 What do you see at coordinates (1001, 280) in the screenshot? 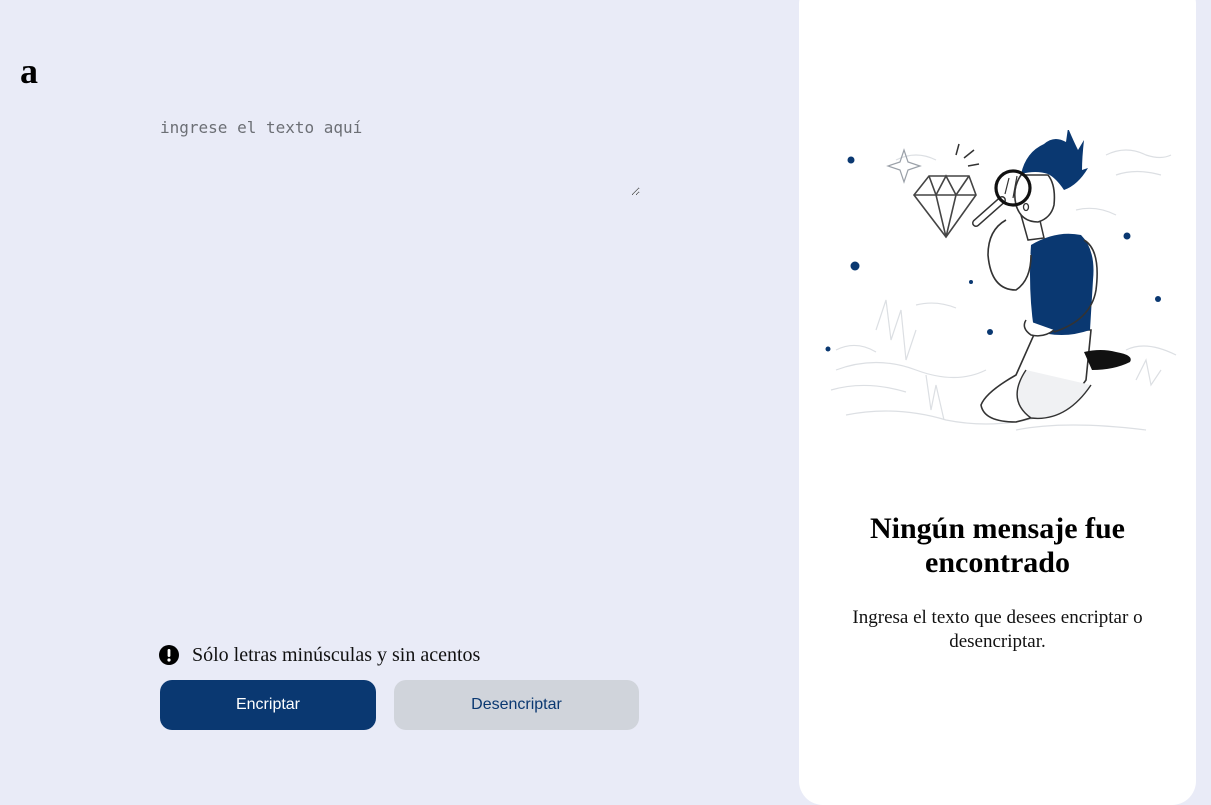
I see `search-illustration` at bounding box center [1001, 280].